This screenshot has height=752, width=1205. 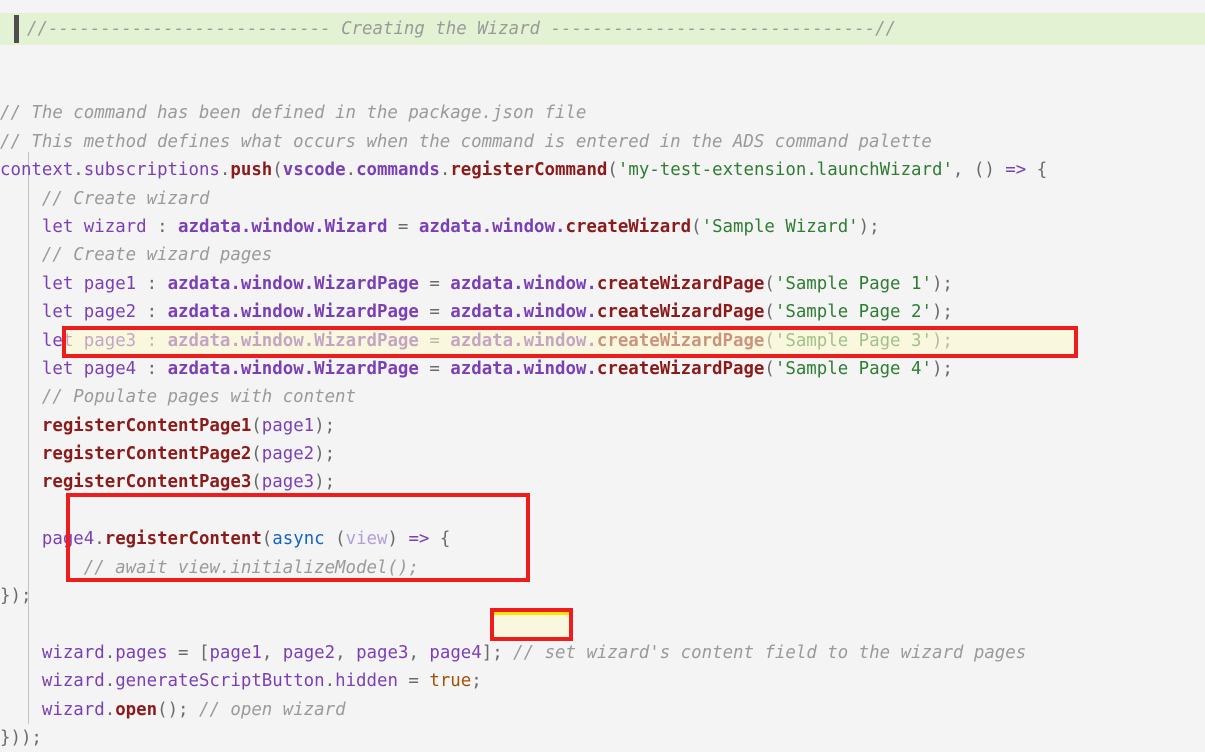 I want to click on code-token-fn: open, so click(x=136, y=709).